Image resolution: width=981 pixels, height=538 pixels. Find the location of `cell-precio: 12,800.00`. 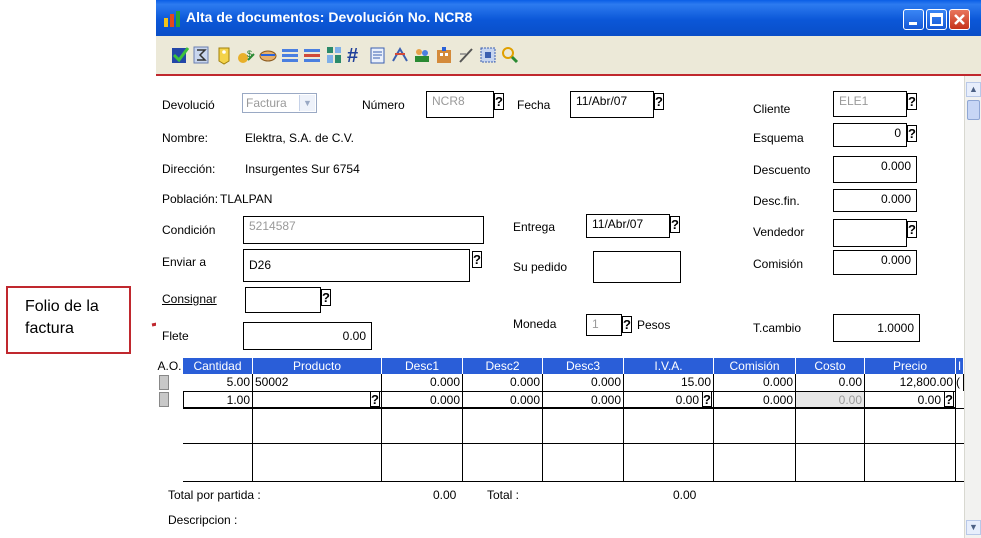

cell-precio: 12,800.00 is located at coordinates (910, 382).